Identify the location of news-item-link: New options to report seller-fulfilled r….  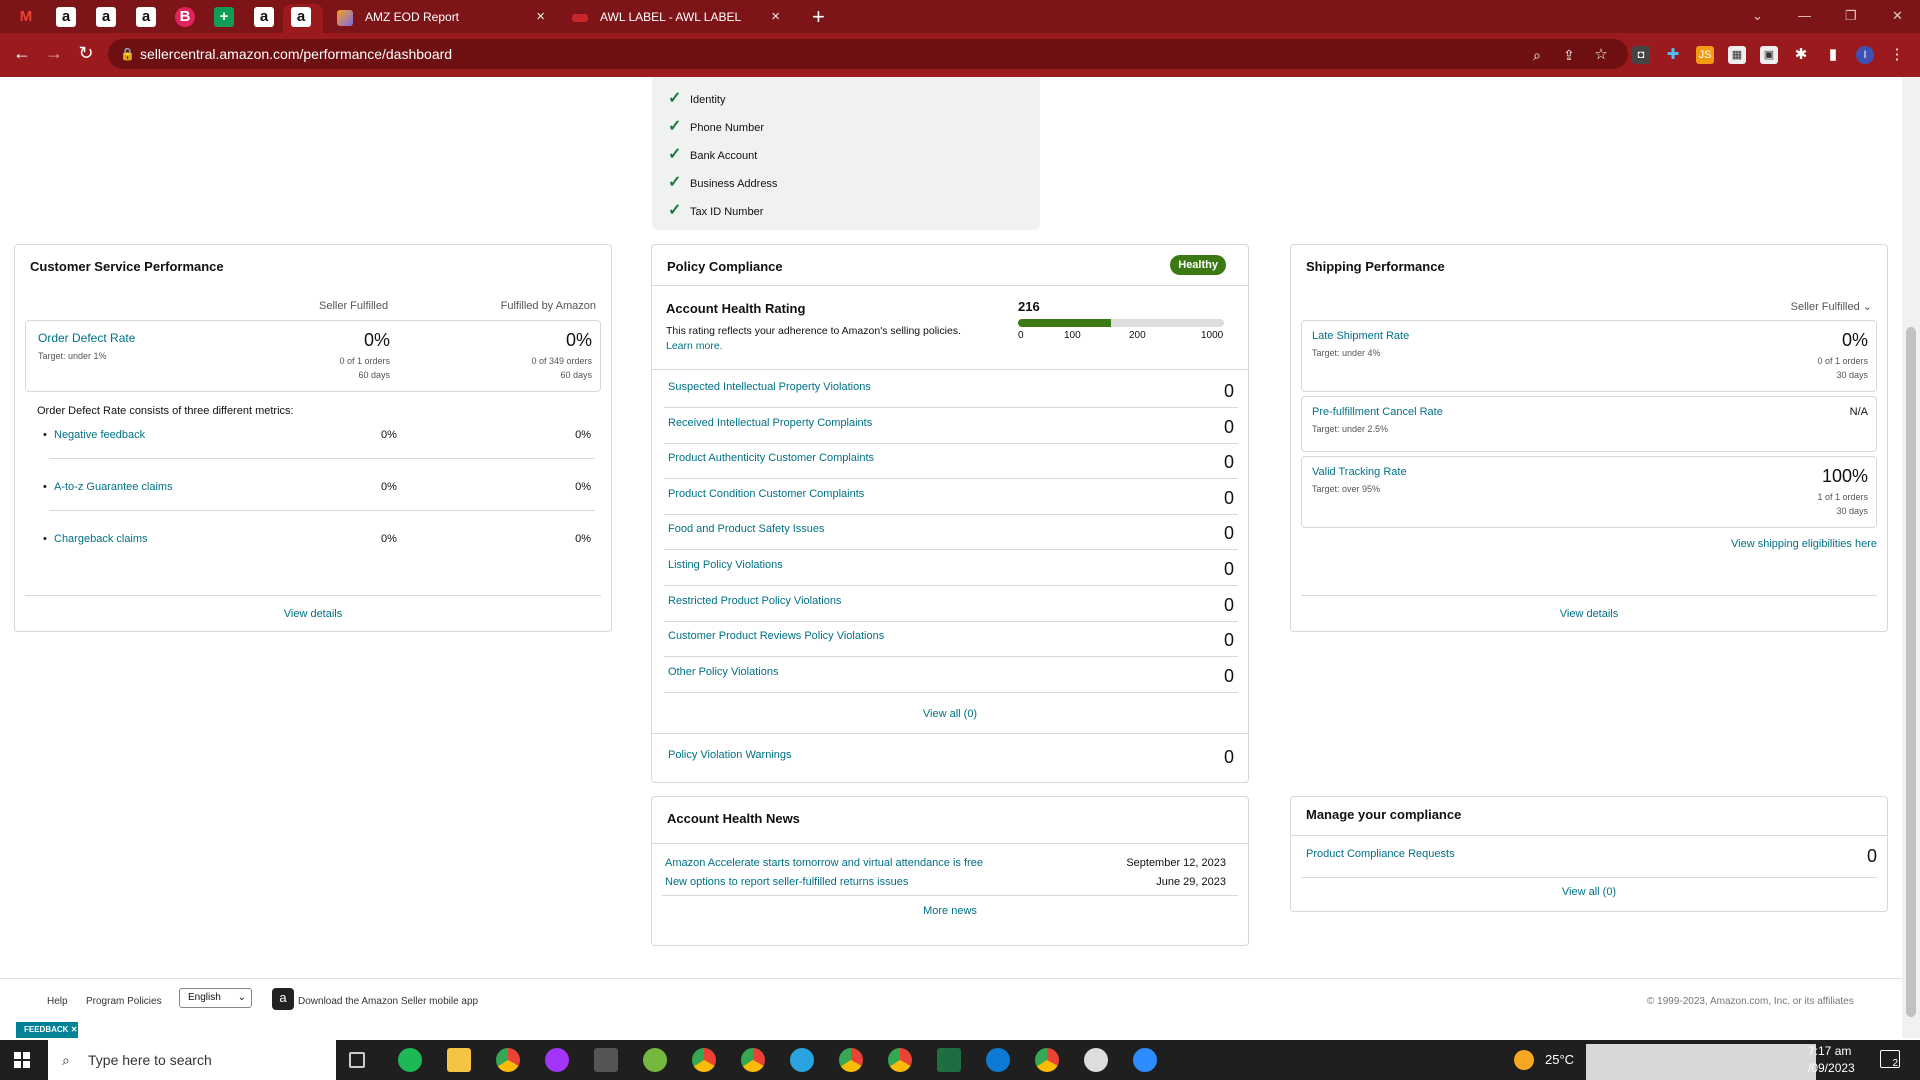
(786, 882).